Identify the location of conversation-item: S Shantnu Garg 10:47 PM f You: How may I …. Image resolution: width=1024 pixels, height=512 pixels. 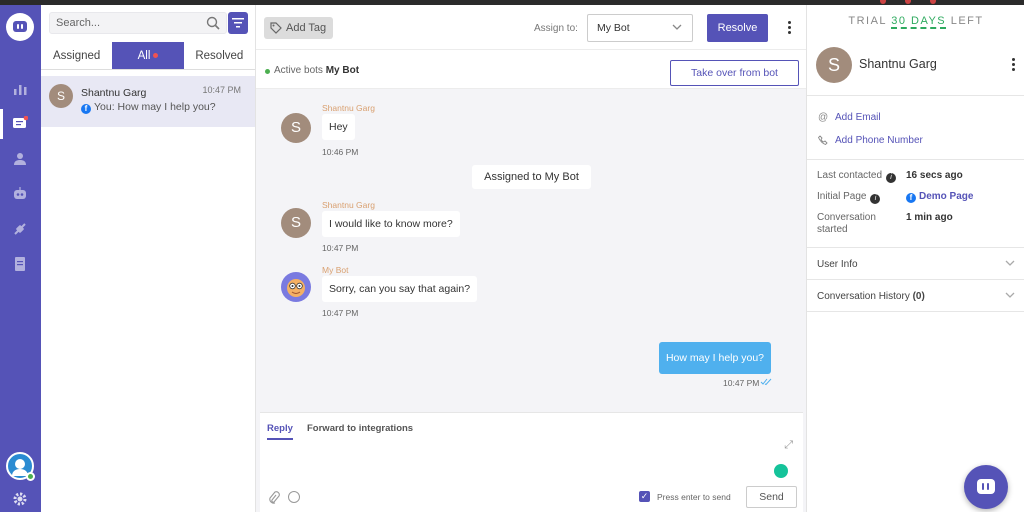
(148, 101).